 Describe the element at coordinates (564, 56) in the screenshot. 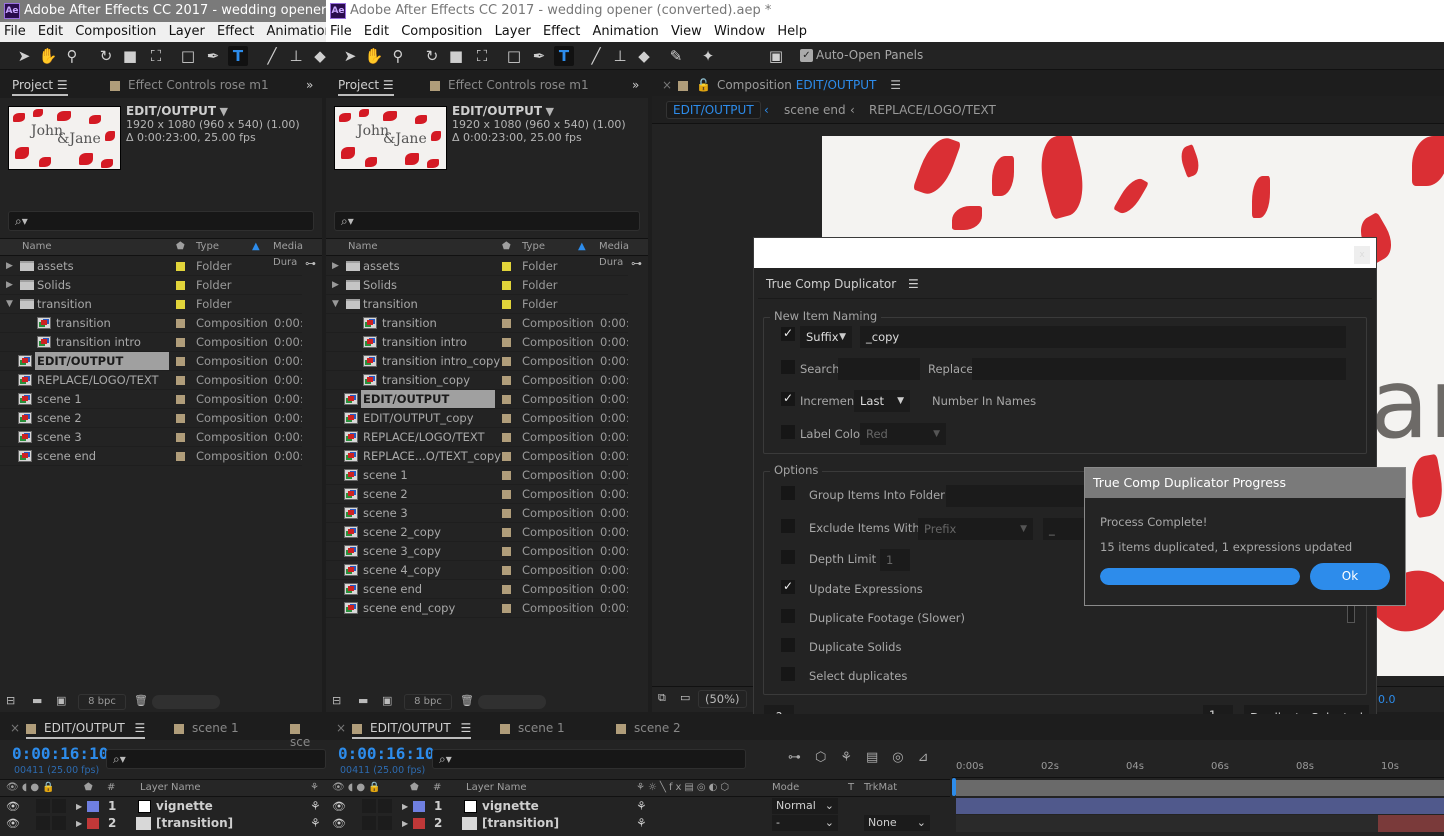

I see `type-tool-icon: T` at that location.